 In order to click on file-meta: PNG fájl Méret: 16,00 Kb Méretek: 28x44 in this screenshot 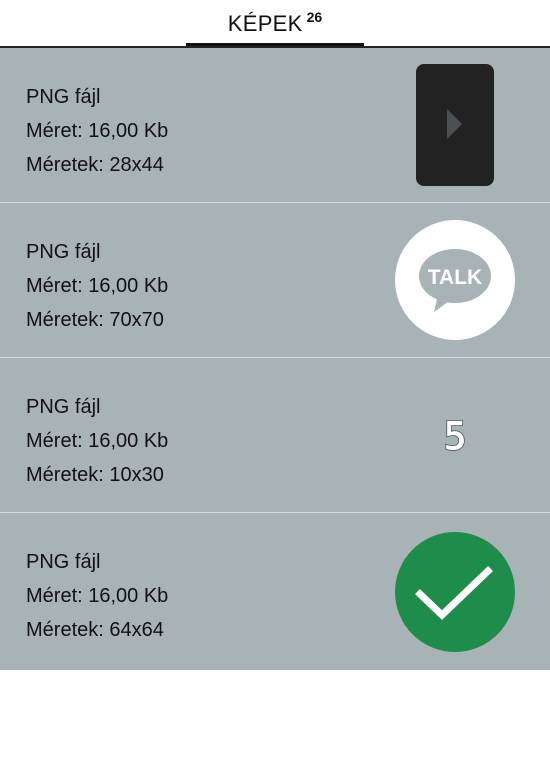, I will do `click(97, 131)`.